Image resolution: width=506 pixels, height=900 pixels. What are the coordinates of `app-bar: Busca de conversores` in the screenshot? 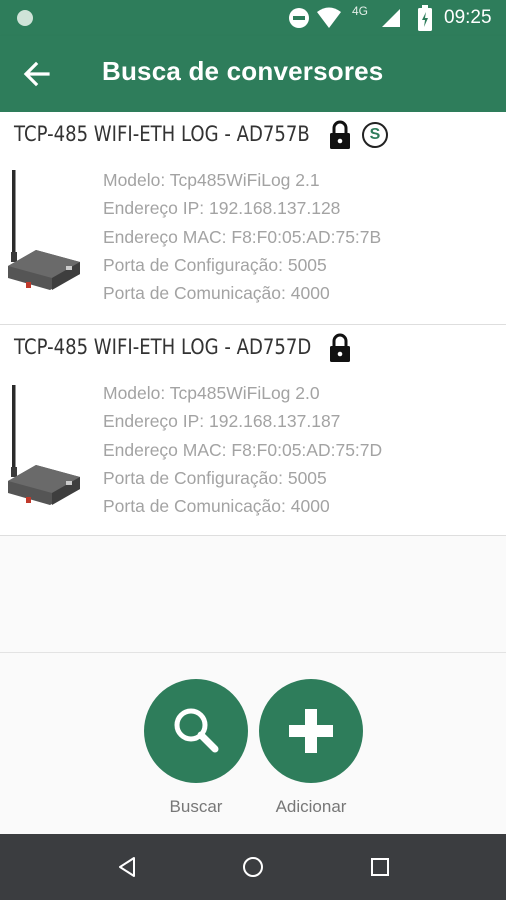 It's located at (253, 74).